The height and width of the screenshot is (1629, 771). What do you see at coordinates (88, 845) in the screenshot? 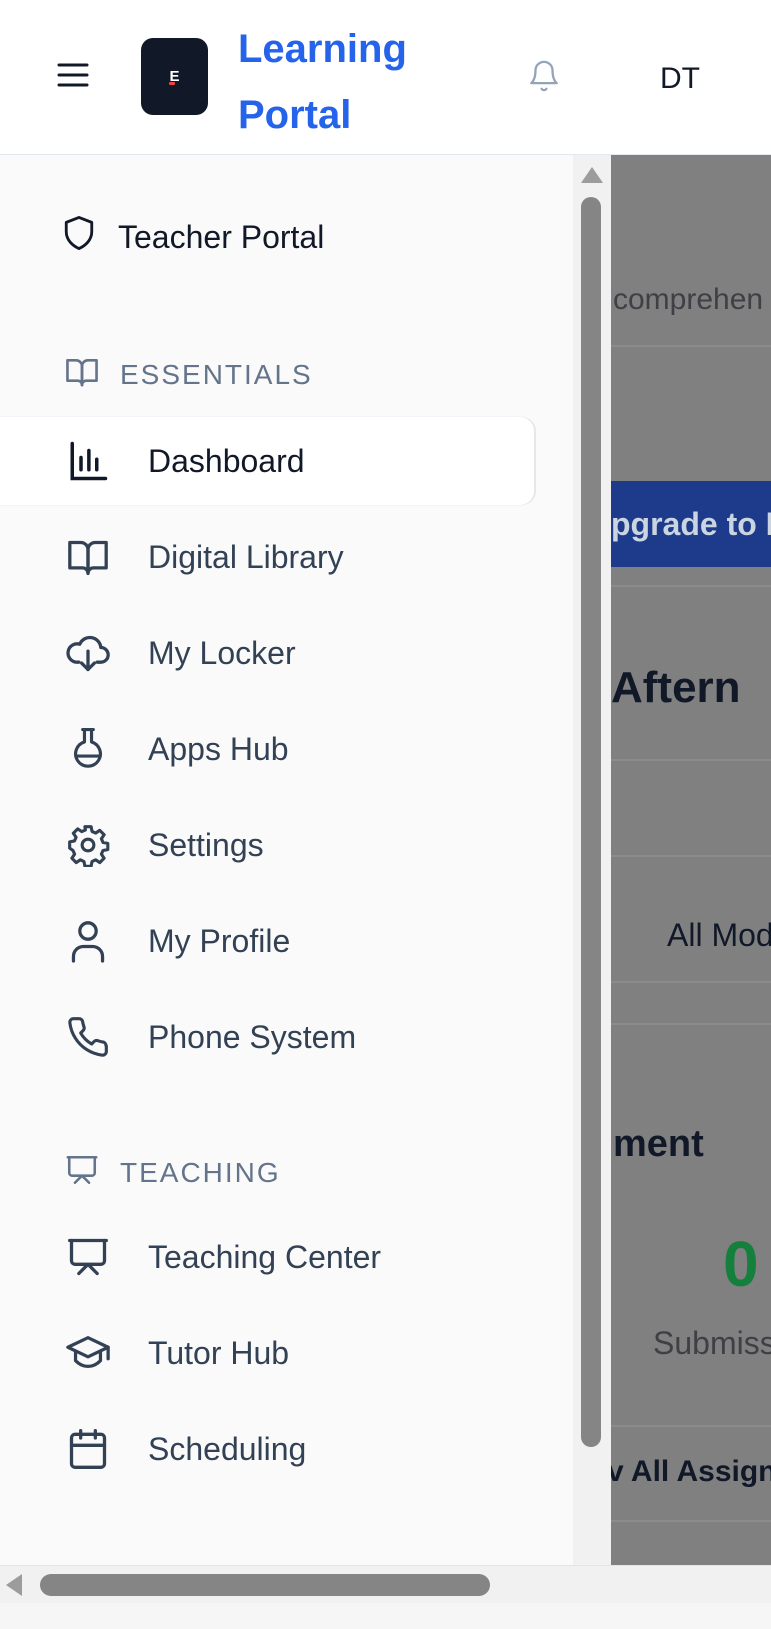
I see `gear-icon` at bounding box center [88, 845].